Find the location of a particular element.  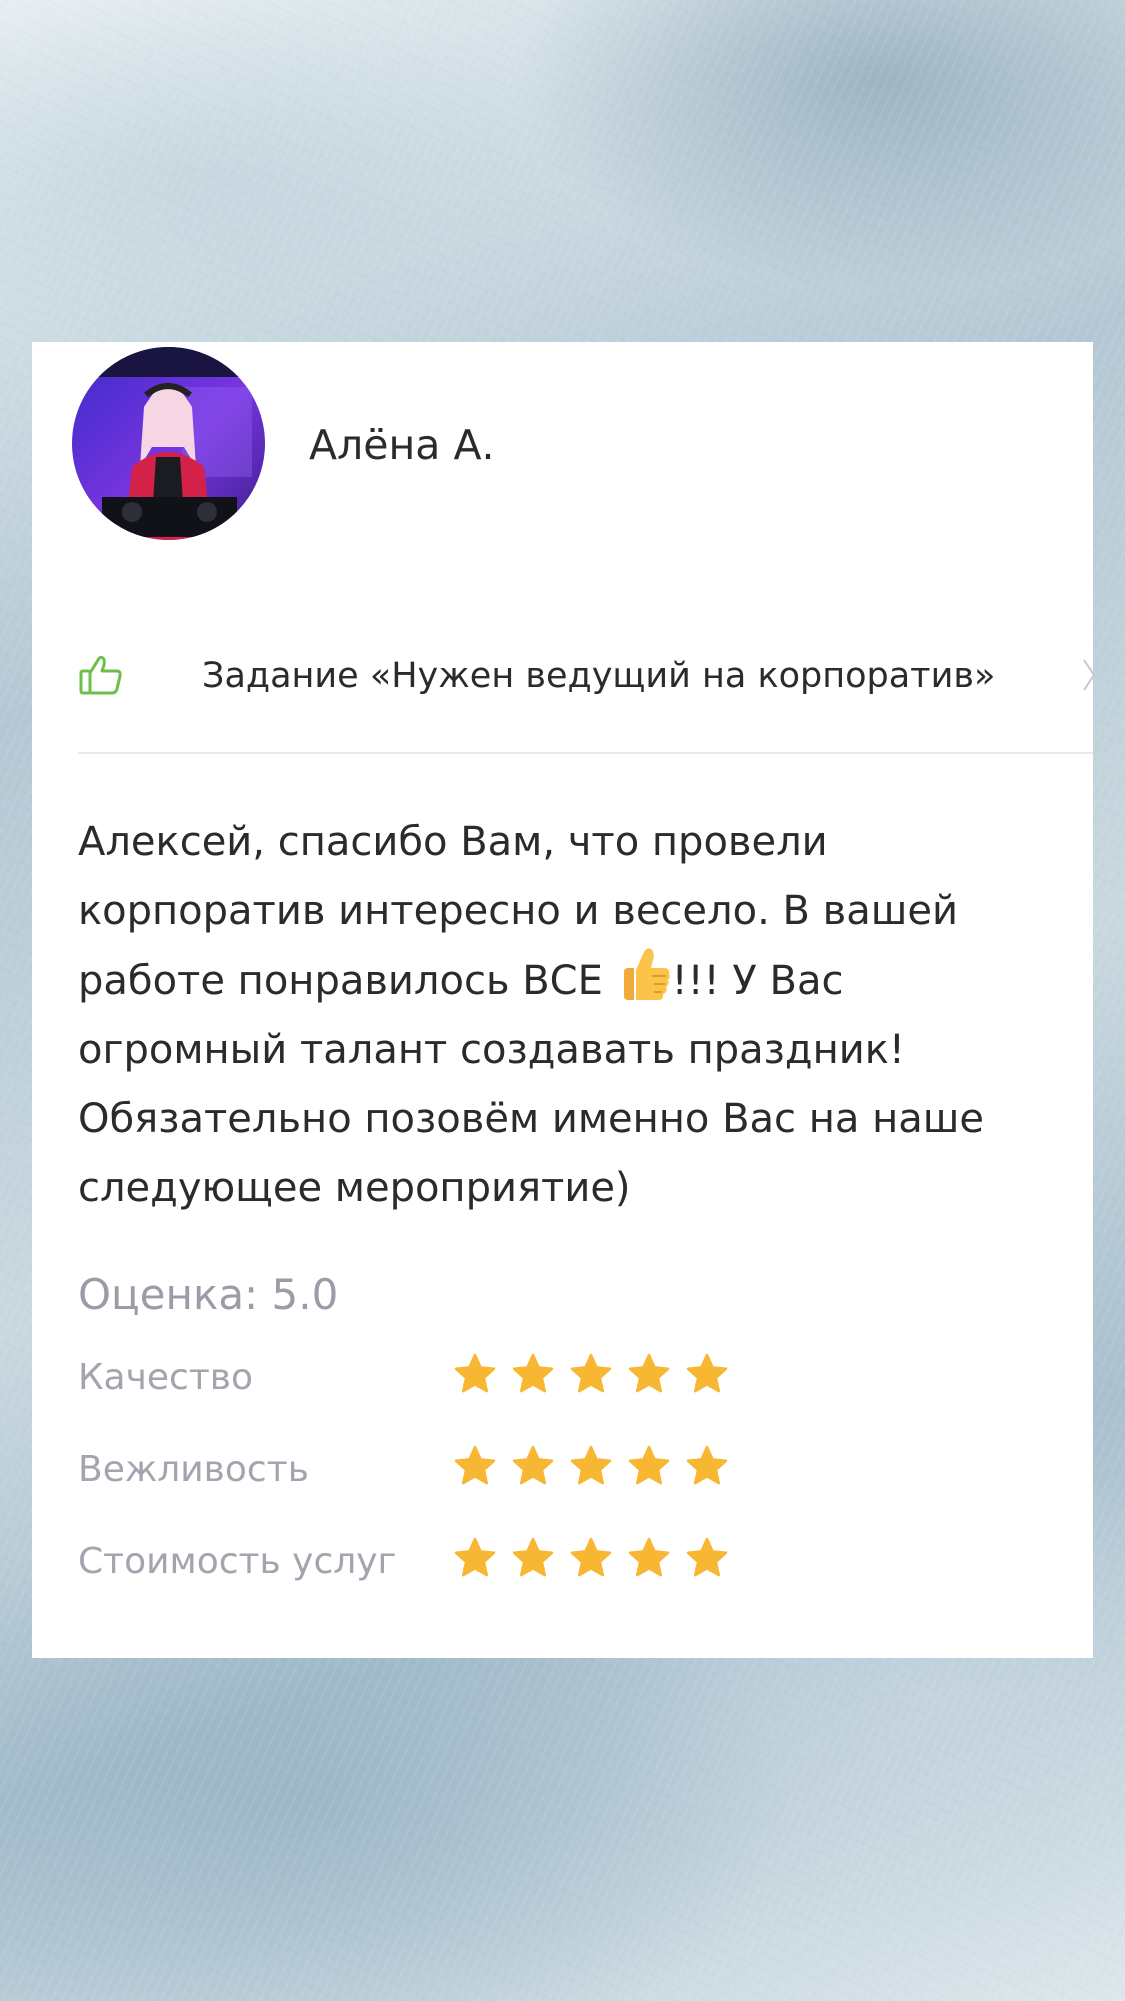

avatar-photo is located at coordinates (168, 443).